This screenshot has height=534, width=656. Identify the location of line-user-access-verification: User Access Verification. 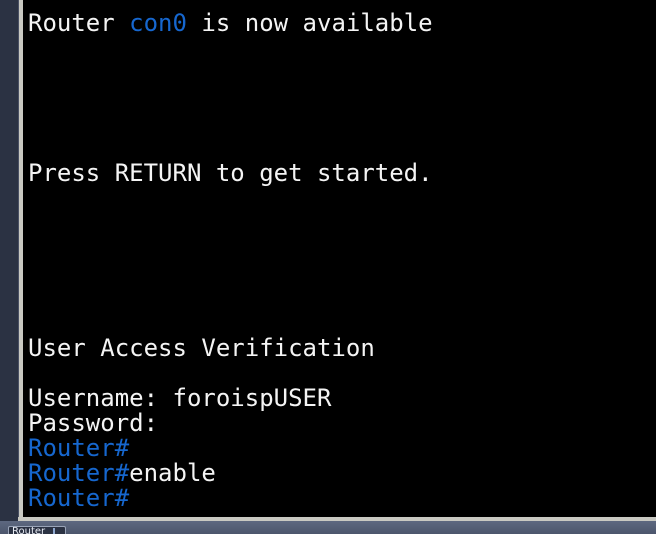
(342, 348).